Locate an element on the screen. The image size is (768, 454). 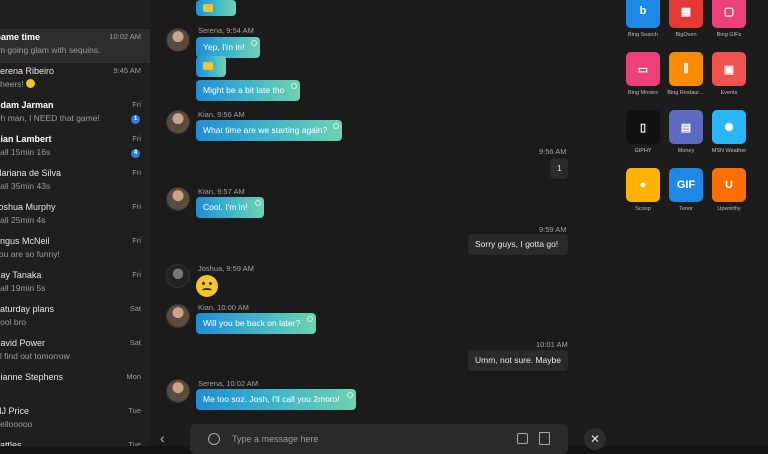
conversation-name: Kian Lambert is located at coordinates (26, 139).